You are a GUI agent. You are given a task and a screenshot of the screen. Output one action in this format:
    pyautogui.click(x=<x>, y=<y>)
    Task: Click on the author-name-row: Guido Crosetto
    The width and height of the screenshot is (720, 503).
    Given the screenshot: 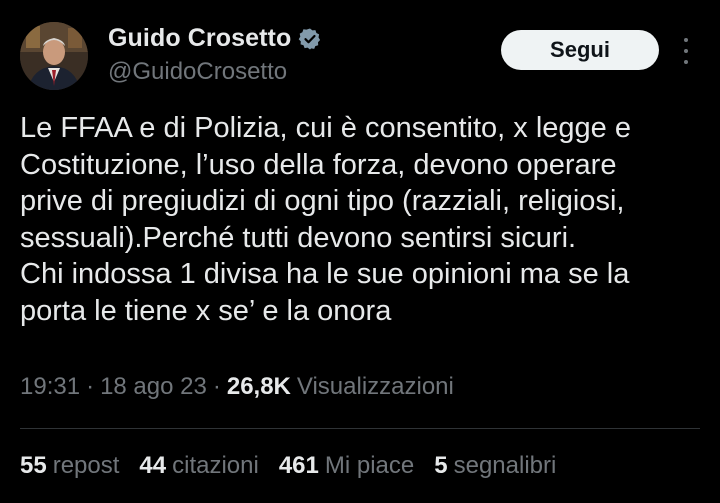 What is the action you would take?
    pyautogui.click(x=215, y=38)
    